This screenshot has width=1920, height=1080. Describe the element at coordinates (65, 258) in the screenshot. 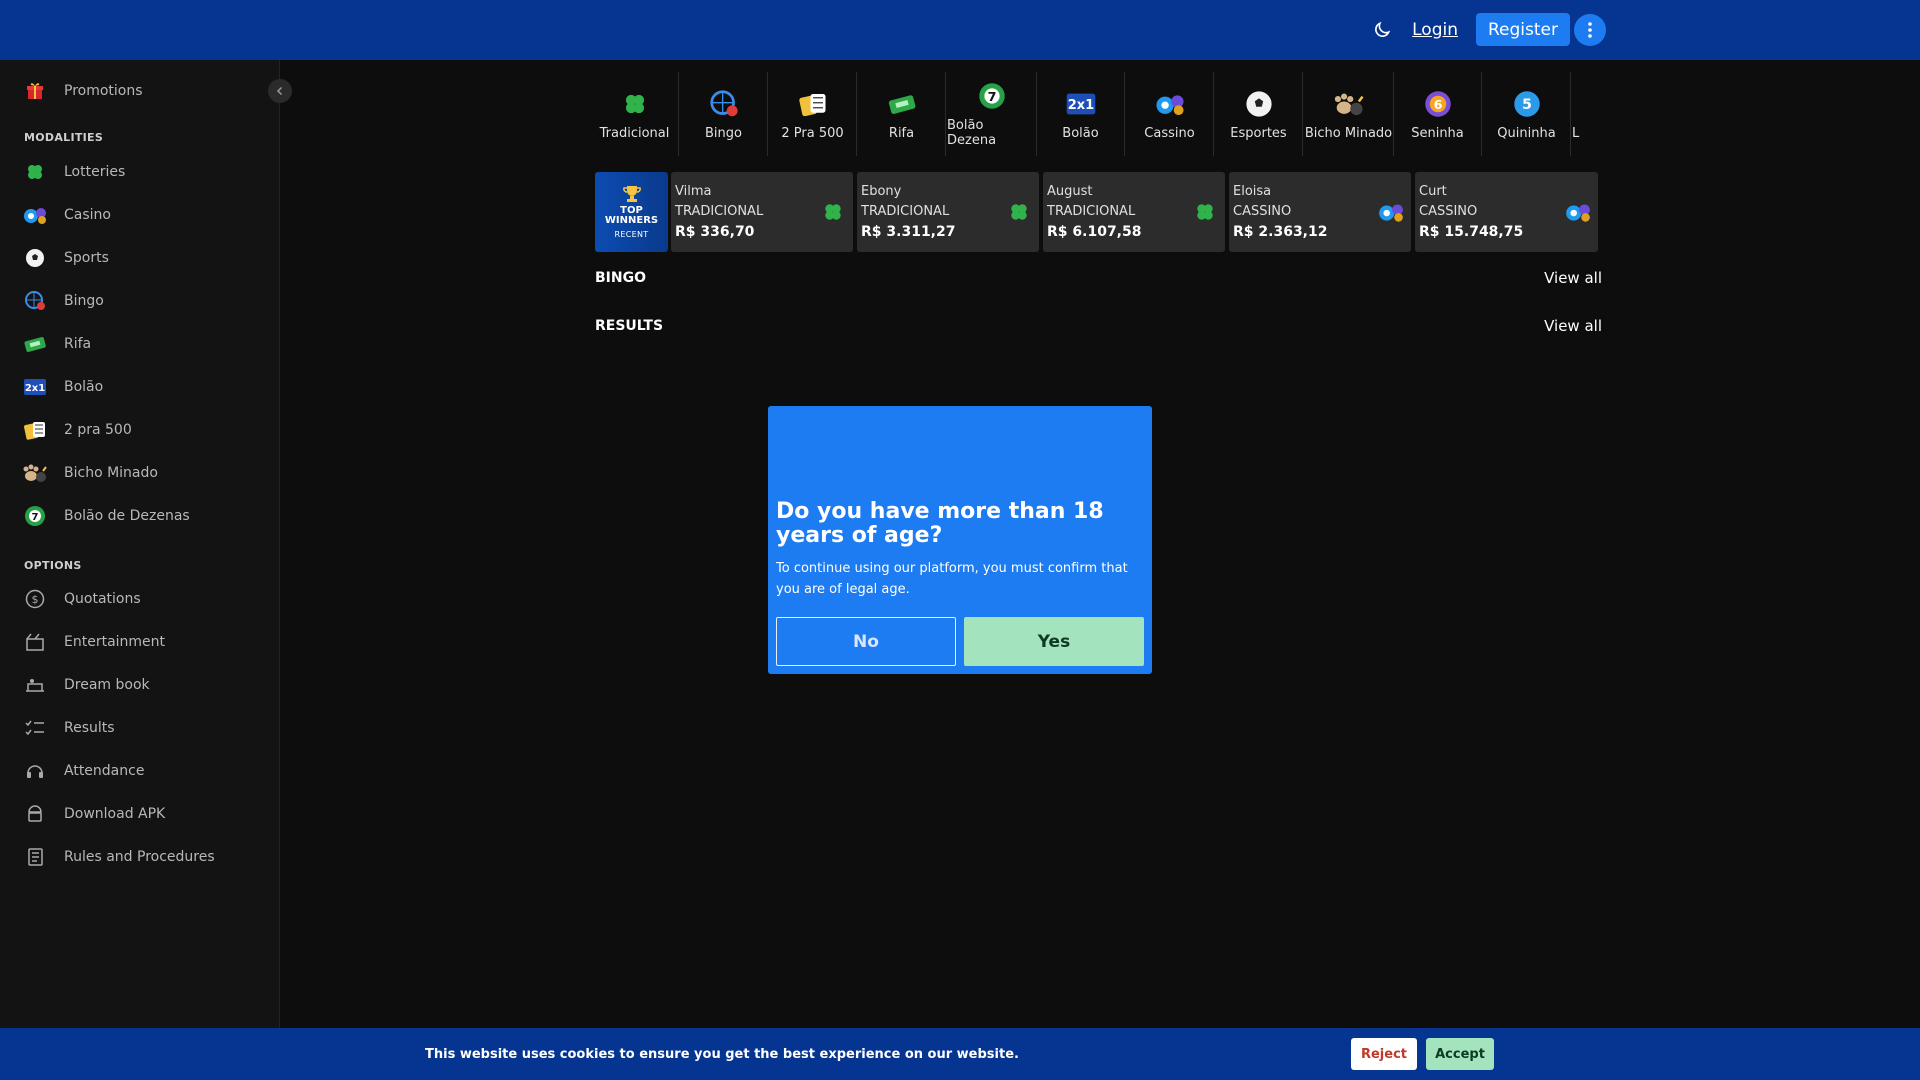

I see `sidebar-item-sports: Sports` at that location.